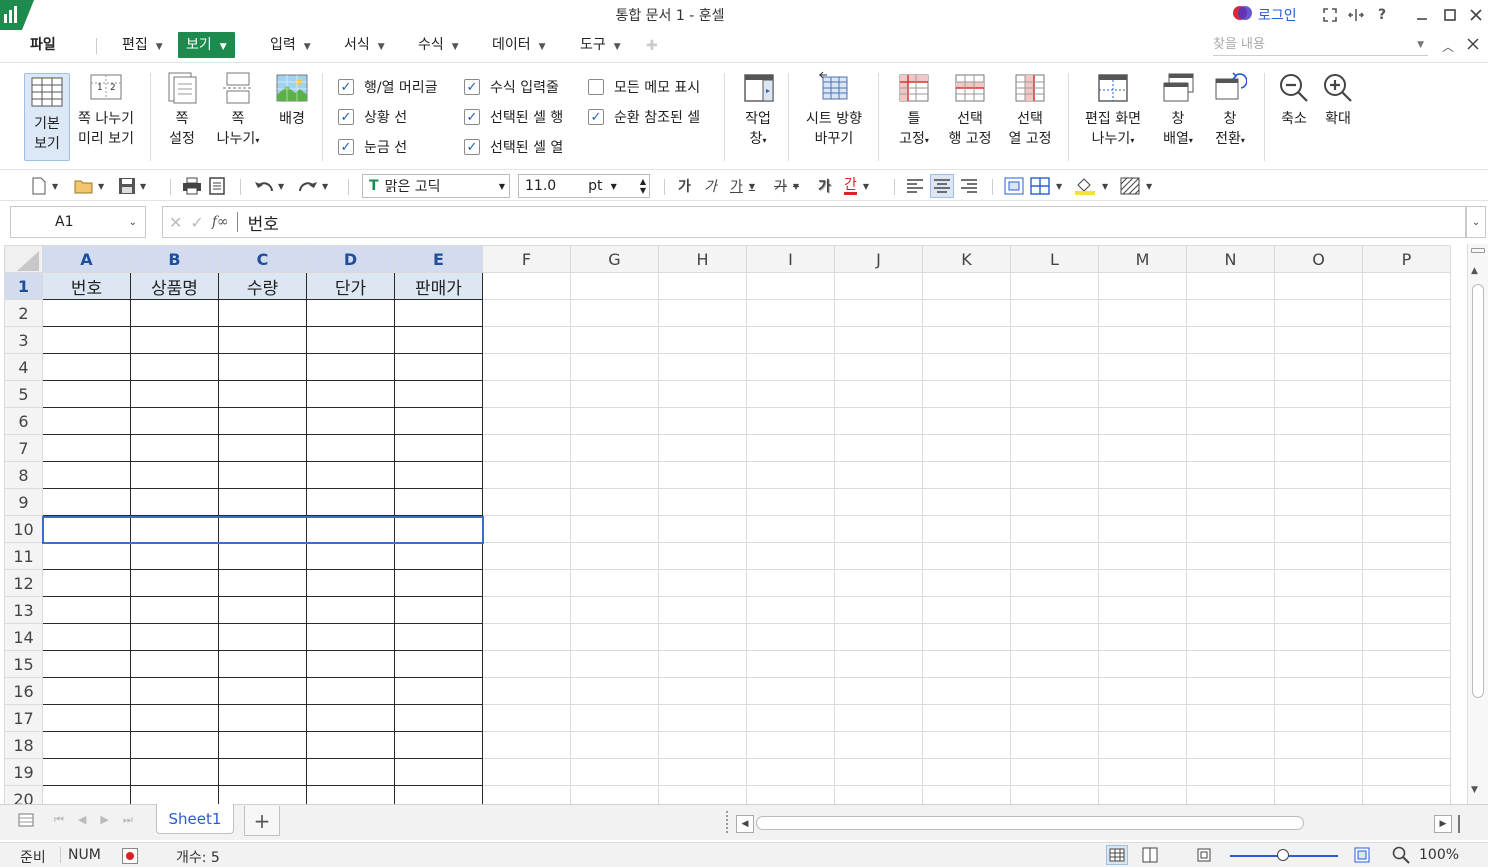 The height and width of the screenshot is (867, 1488). I want to click on sheet-direction-button: 시트 방향 바꾸기, so click(834, 110).